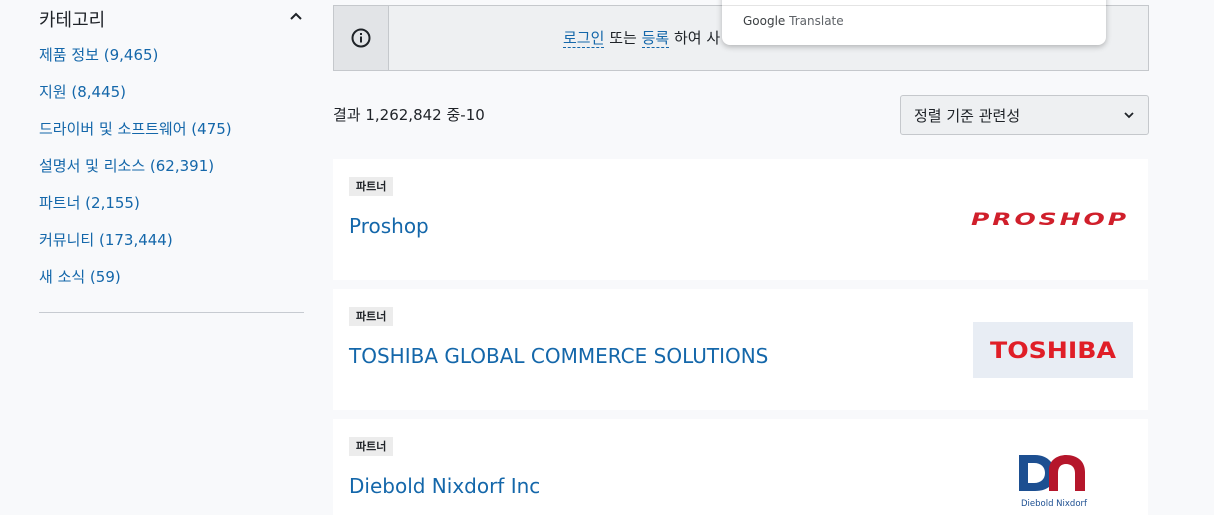  What do you see at coordinates (171, 312) in the screenshot?
I see `sidebar-divider` at bounding box center [171, 312].